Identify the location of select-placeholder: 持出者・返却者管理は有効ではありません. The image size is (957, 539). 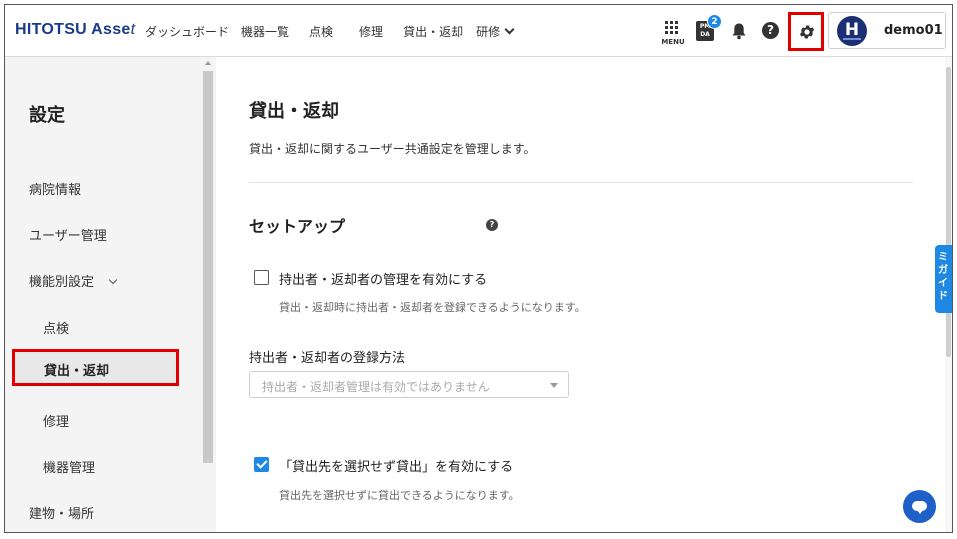
(376, 387).